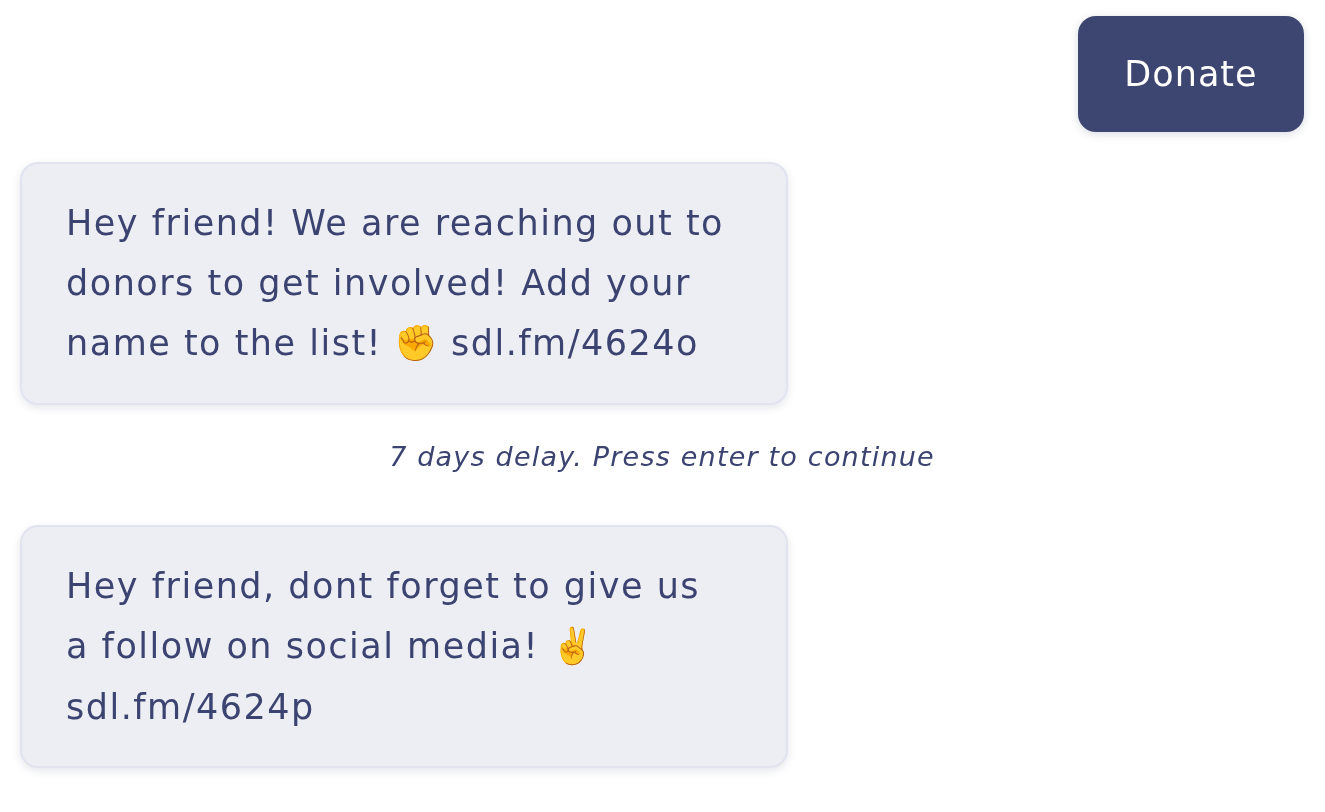  Describe the element at coordinates (416, 343) in the screenshot. I see `emoji-icon: ✊` at that location.